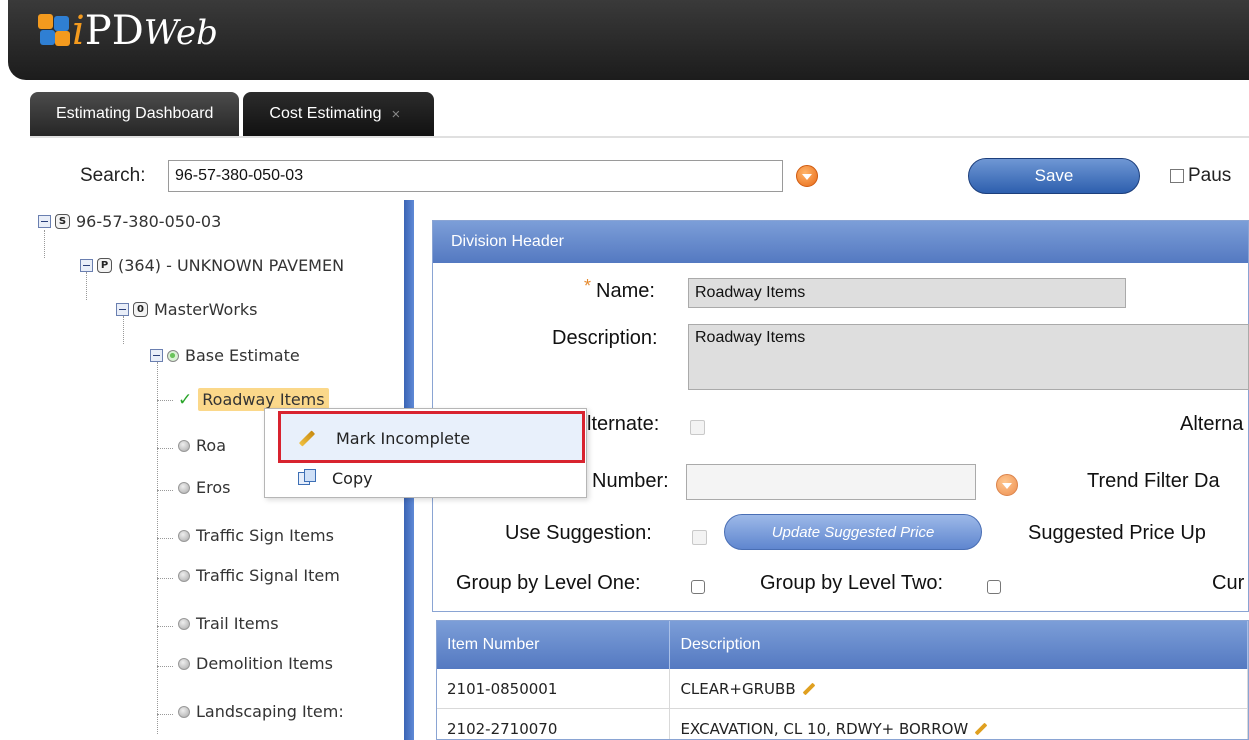  Describe the element at coordinates (339, 114) in the screenshot. I see `tab-cost-estimating: Cost Estimating ×` at that location.